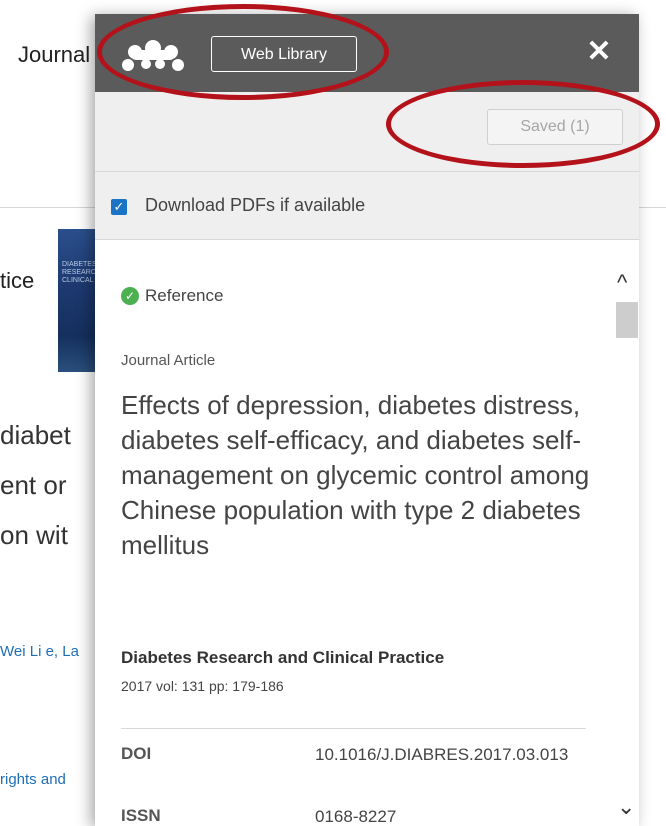 The height and width of the screenshot is (826, 666). What do you see at coordinates (35, 435) in the screenshot?
I see `article-title-fragment: diabet` at bounding box center [35, 435].